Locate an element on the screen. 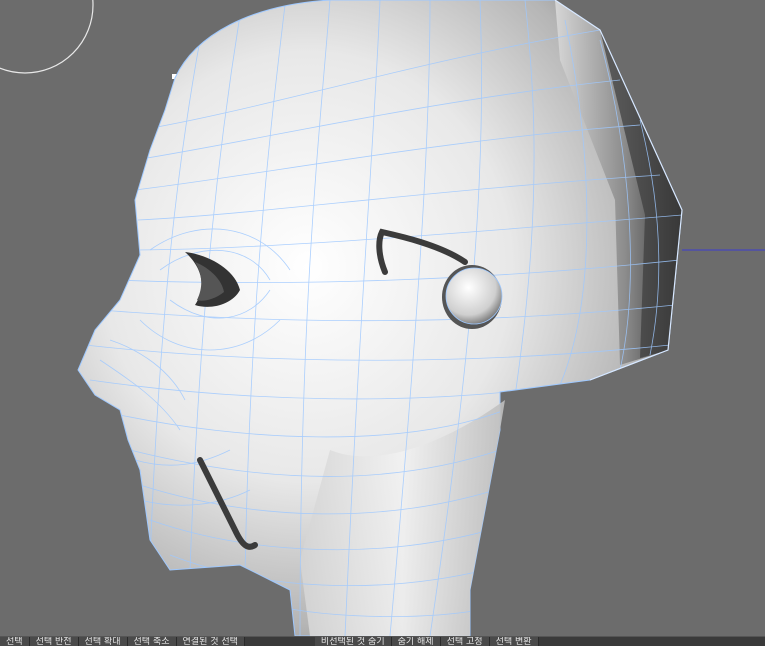  select-button: 선택 is located at coordinates (15, 641).